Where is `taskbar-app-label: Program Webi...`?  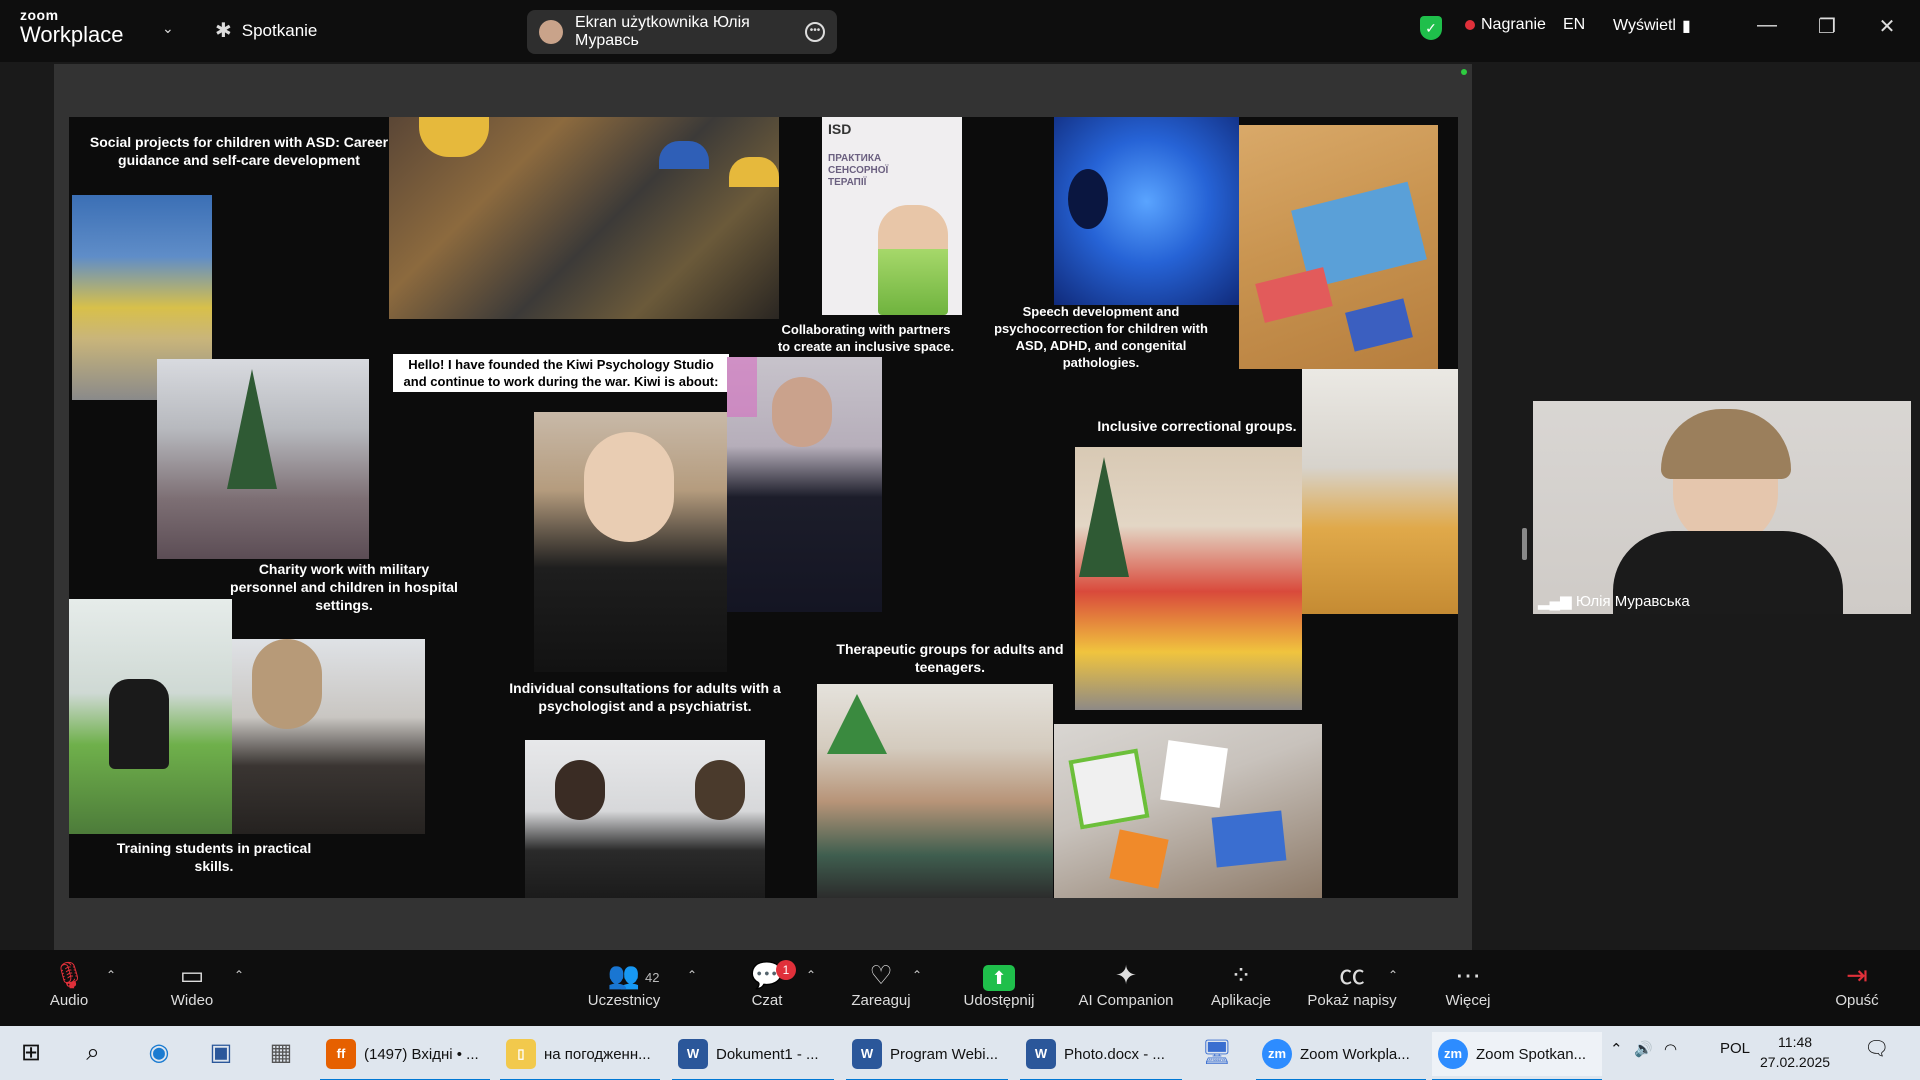
taskbar-app-label: Program Webi... is located at coordinates (944, 1054).